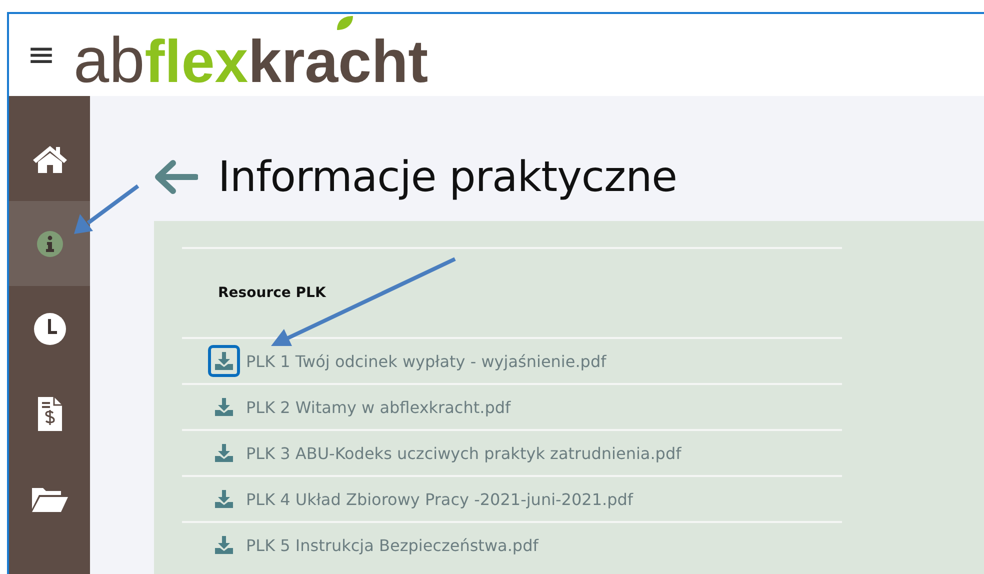  What do you see at coordinates (251, 55) in the screenshot?
I see `logo: abflexkracht` at bounding box center [251, 55].